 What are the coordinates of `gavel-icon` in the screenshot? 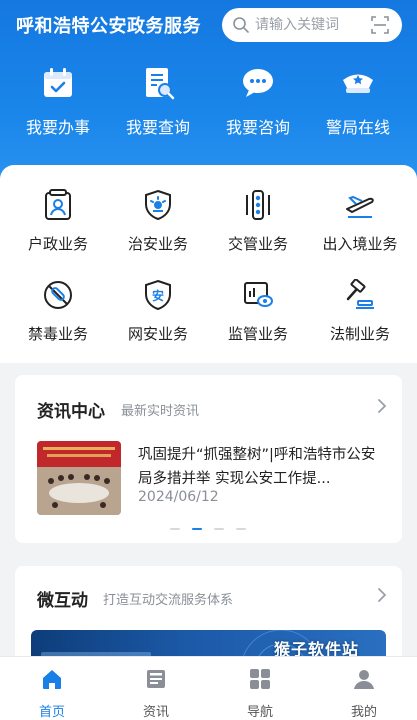 It's located at (360, 294).